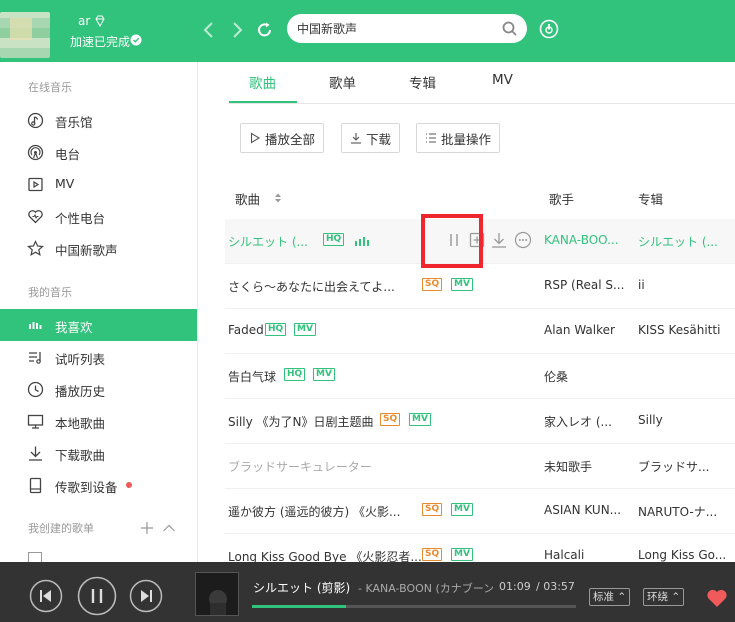 The width and height of the screenshot is (735, 622). What do you see at coordinates (86, 487) in the screenshot?
I see `sidebar-item-label: 传歌到设备` at bounding box center [86, 487].